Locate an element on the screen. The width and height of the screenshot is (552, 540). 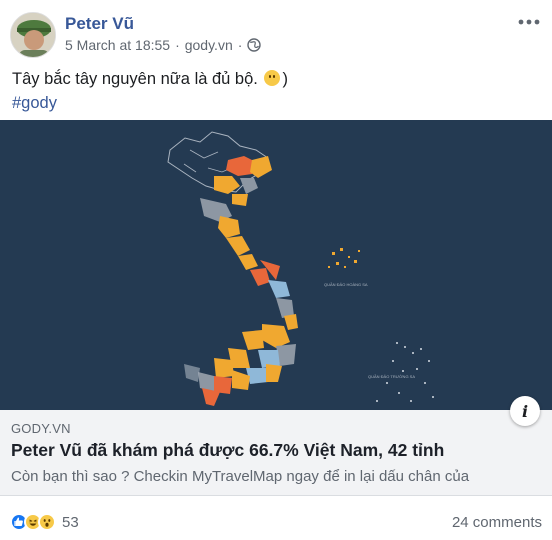
post-footer: 53 24 comments is located at coordinates (276, 520).